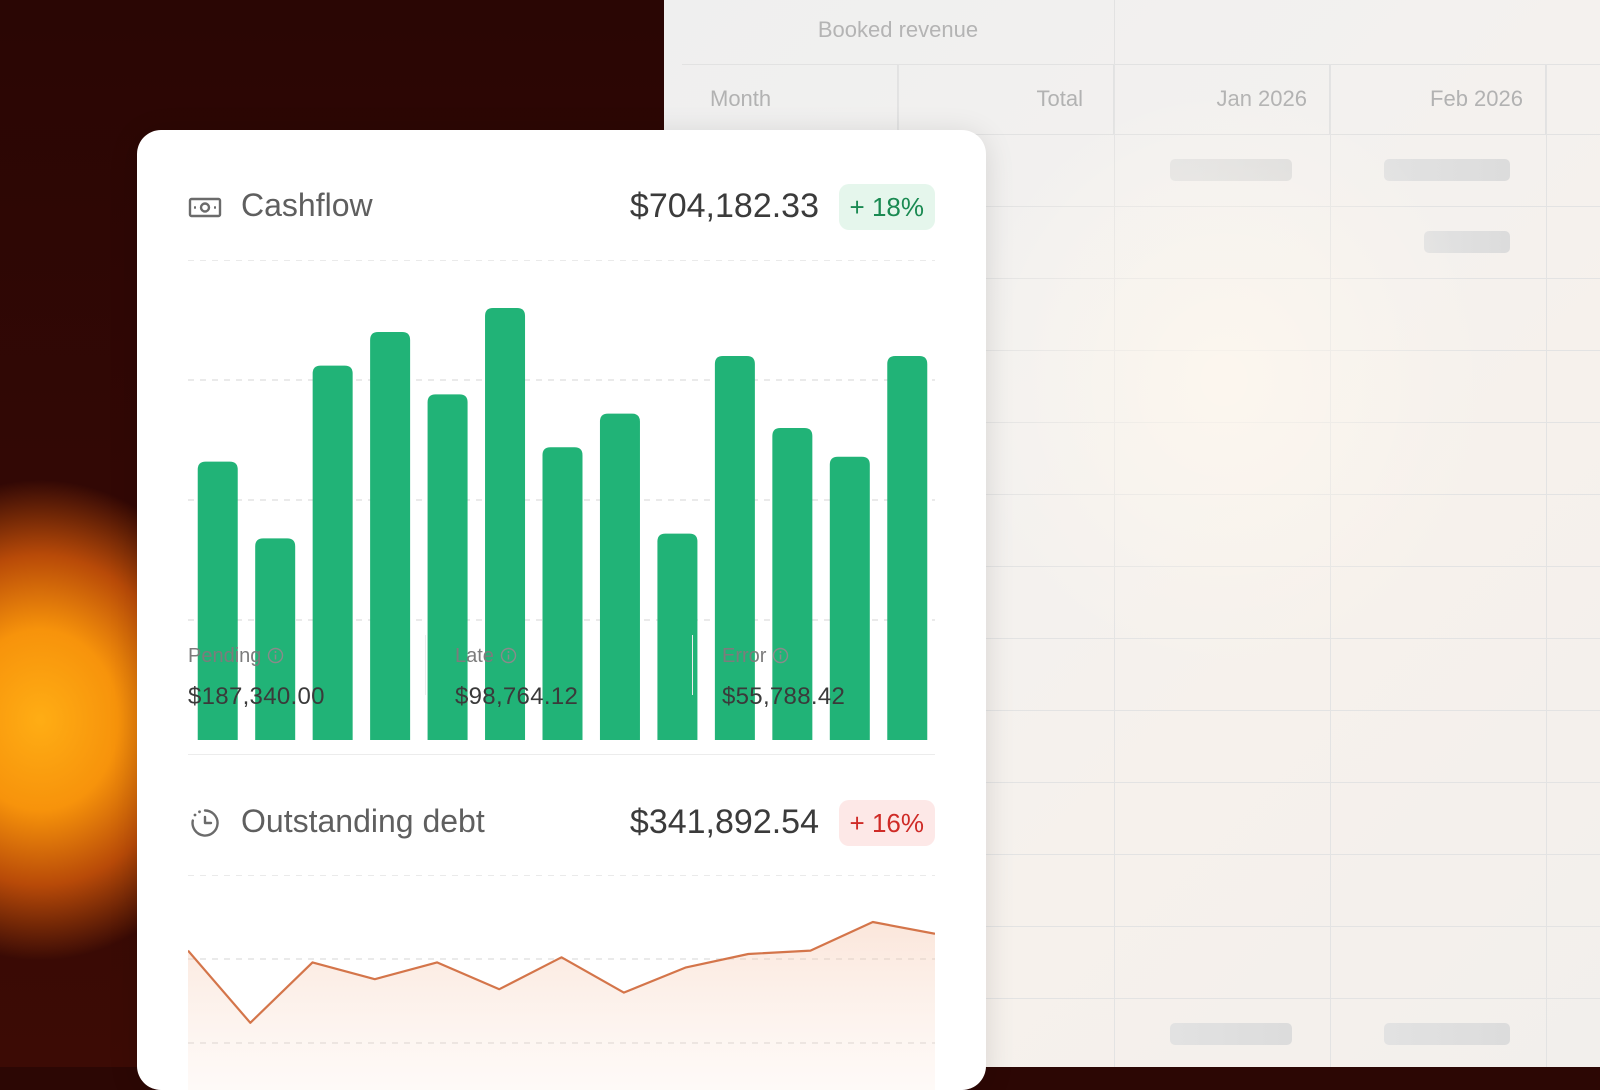 The height and width of the screenshot is (1090, 1600). I want to click on debt-line-chart, so click(561, 982).